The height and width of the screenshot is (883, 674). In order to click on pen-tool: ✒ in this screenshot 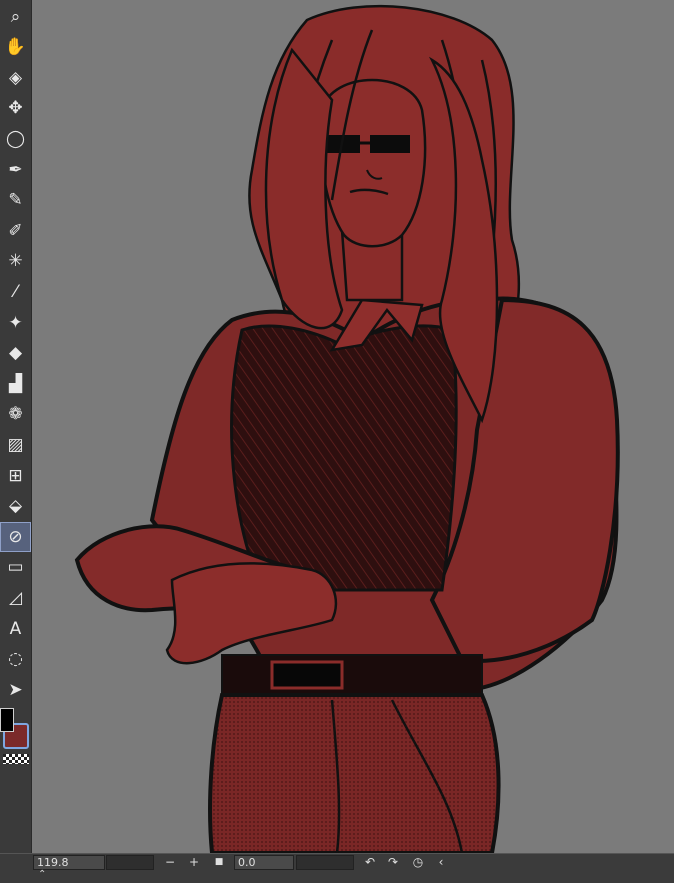, I will do `click(15, 170)`.